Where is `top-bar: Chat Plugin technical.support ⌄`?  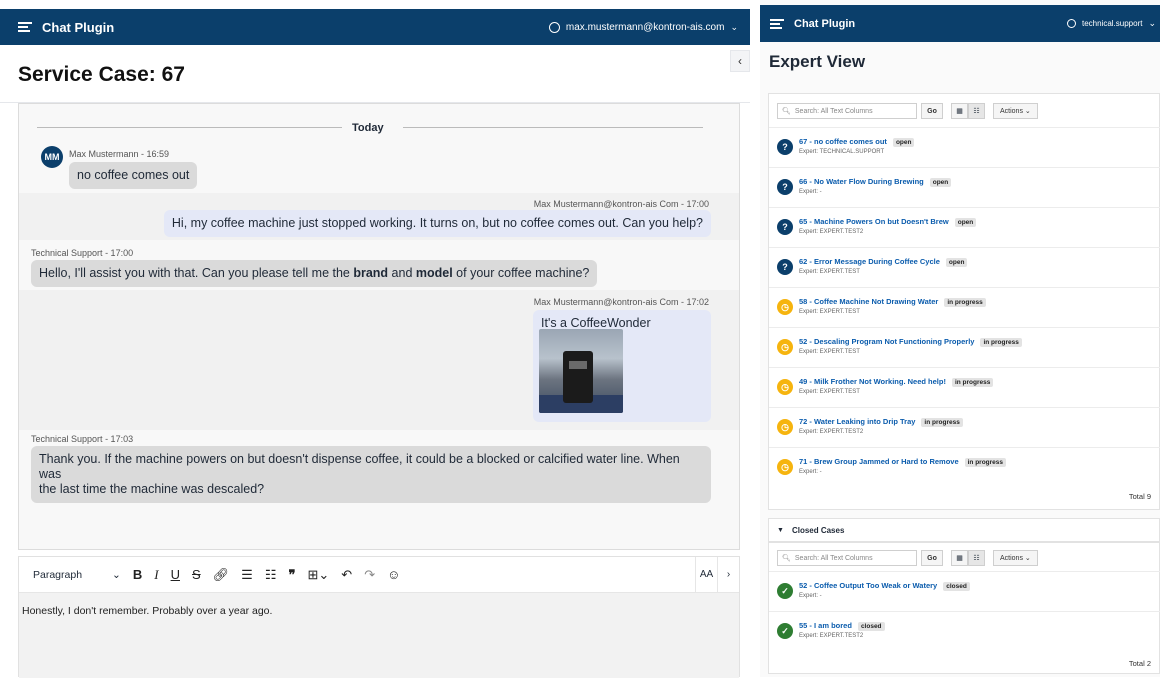 top-bar: Chat Plugin technical.support ⌄ is located at coordinates (960, 23).